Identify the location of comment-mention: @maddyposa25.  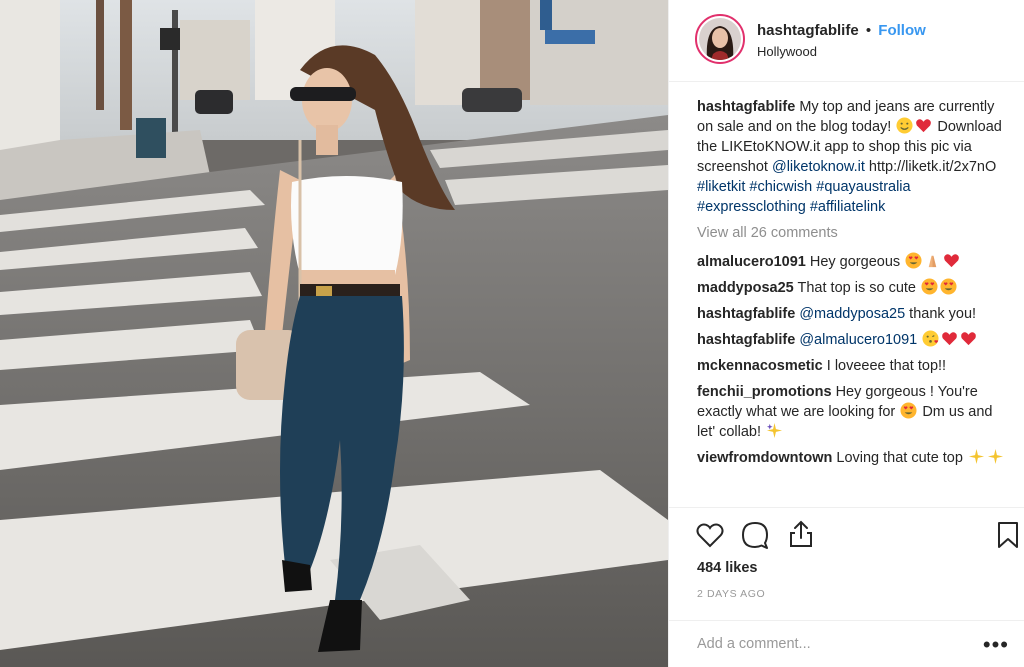
(852, 314).